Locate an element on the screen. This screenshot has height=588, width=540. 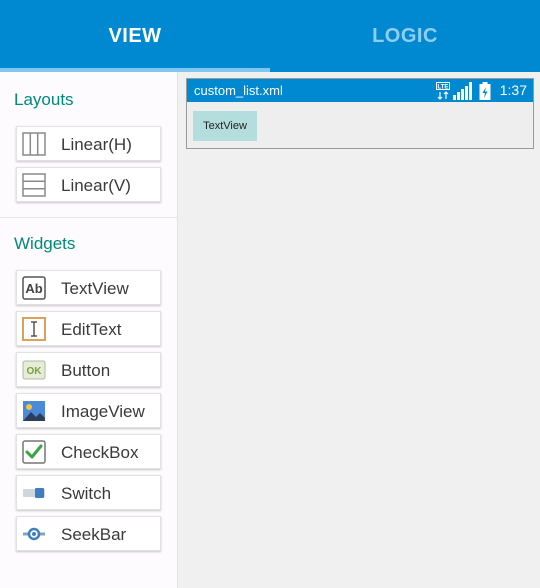
layout-preview: custom_list.xml LTE 1:37 TextView is located at coordinates (360, 113).